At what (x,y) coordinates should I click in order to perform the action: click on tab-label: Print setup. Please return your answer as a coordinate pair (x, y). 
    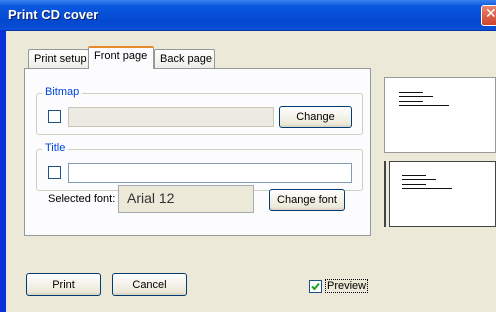
    Looking at the image, I should click on (60, 59).